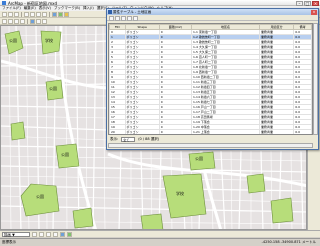 This screenshot has width=320, height=246. Describe the element at coordinates (26, 14) in the screenshot. I see `print-icon` at that location.